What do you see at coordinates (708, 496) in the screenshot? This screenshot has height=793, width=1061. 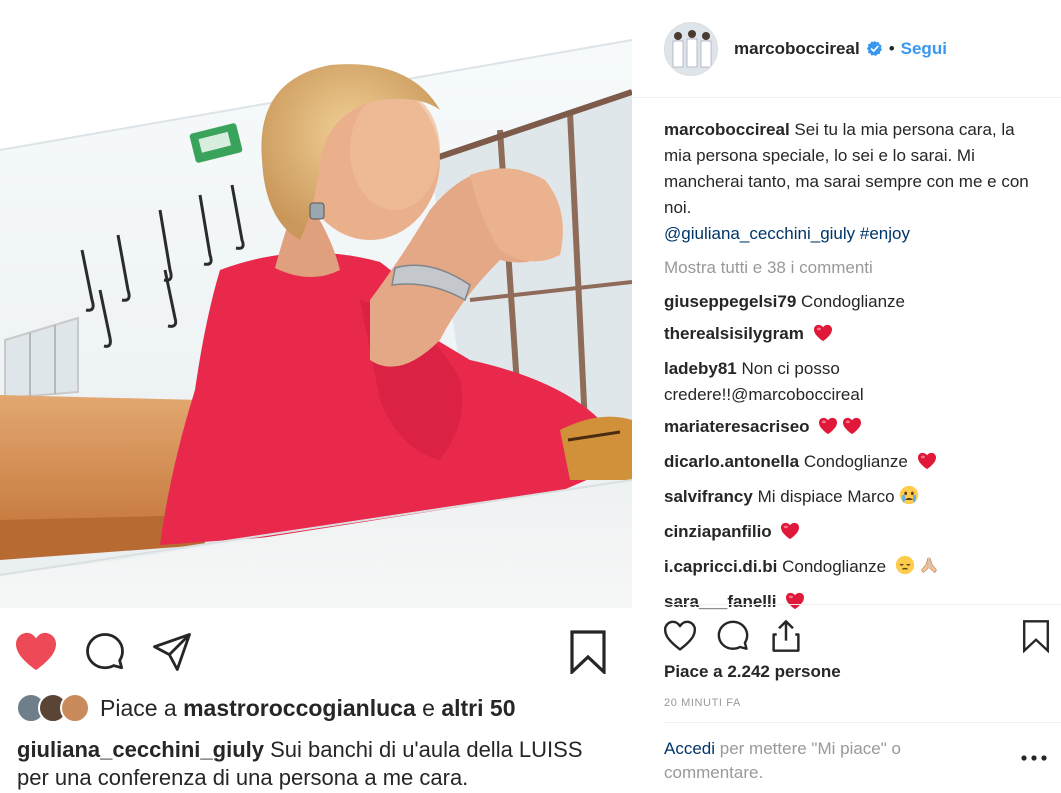 I see `comment-username: salvifrancy` at bounding box center [708, 496].